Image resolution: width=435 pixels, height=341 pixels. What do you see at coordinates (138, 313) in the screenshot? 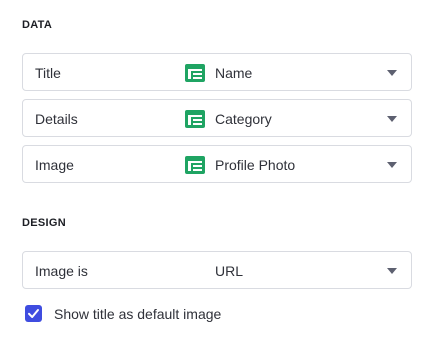
I see `show-title-checkbox-label: Show title as default image` at bounding box center [138, 313].